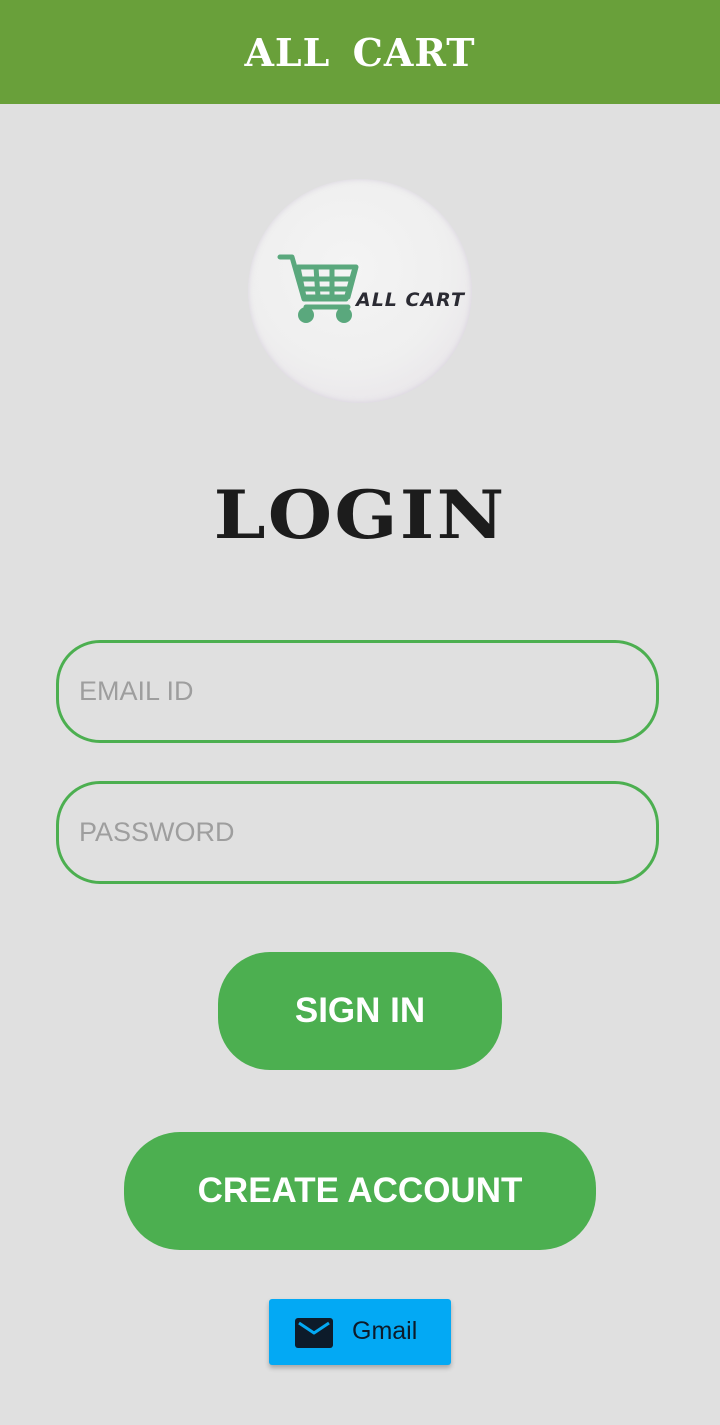  I want to click on gmail-button: Gmail, so click(360, 1332).